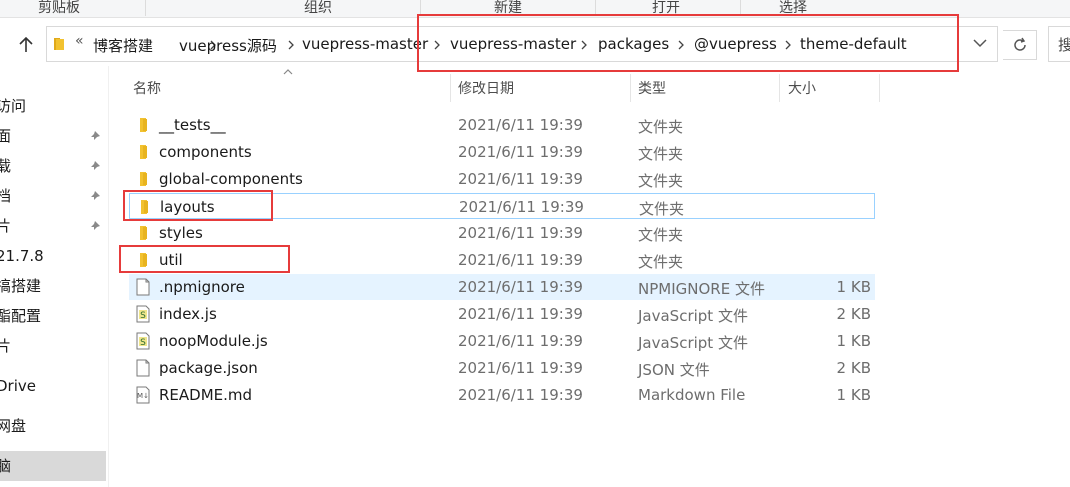  What do you see at coordinates (108, 276) in the screenshot?
I see `pane-divider` at bounding box center [108, 276].